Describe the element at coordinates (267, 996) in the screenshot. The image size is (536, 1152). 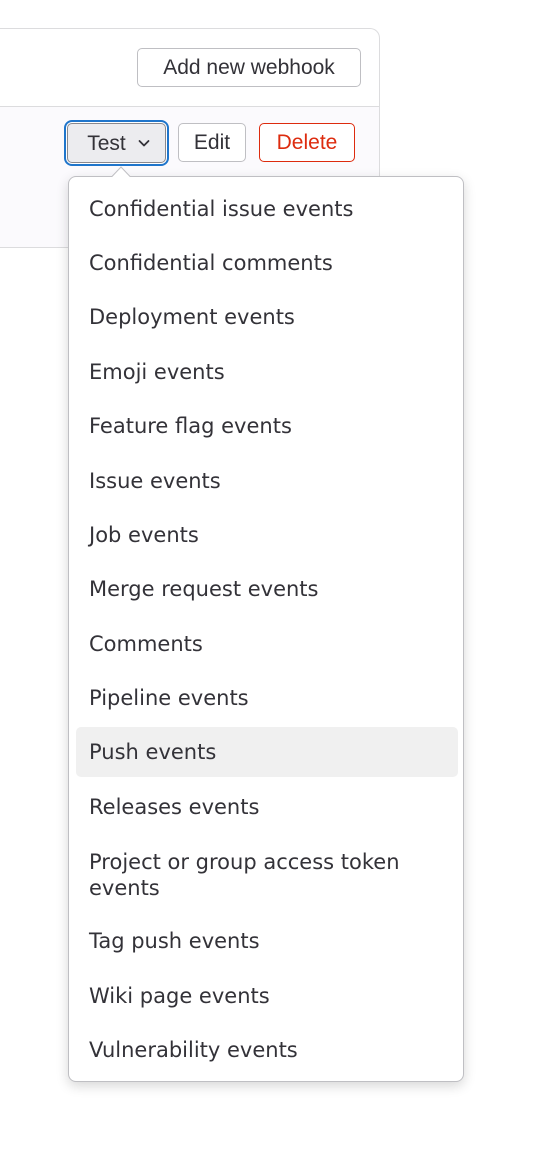
I see `menu-item-wiki-page-events: Wiki page events` at that location.